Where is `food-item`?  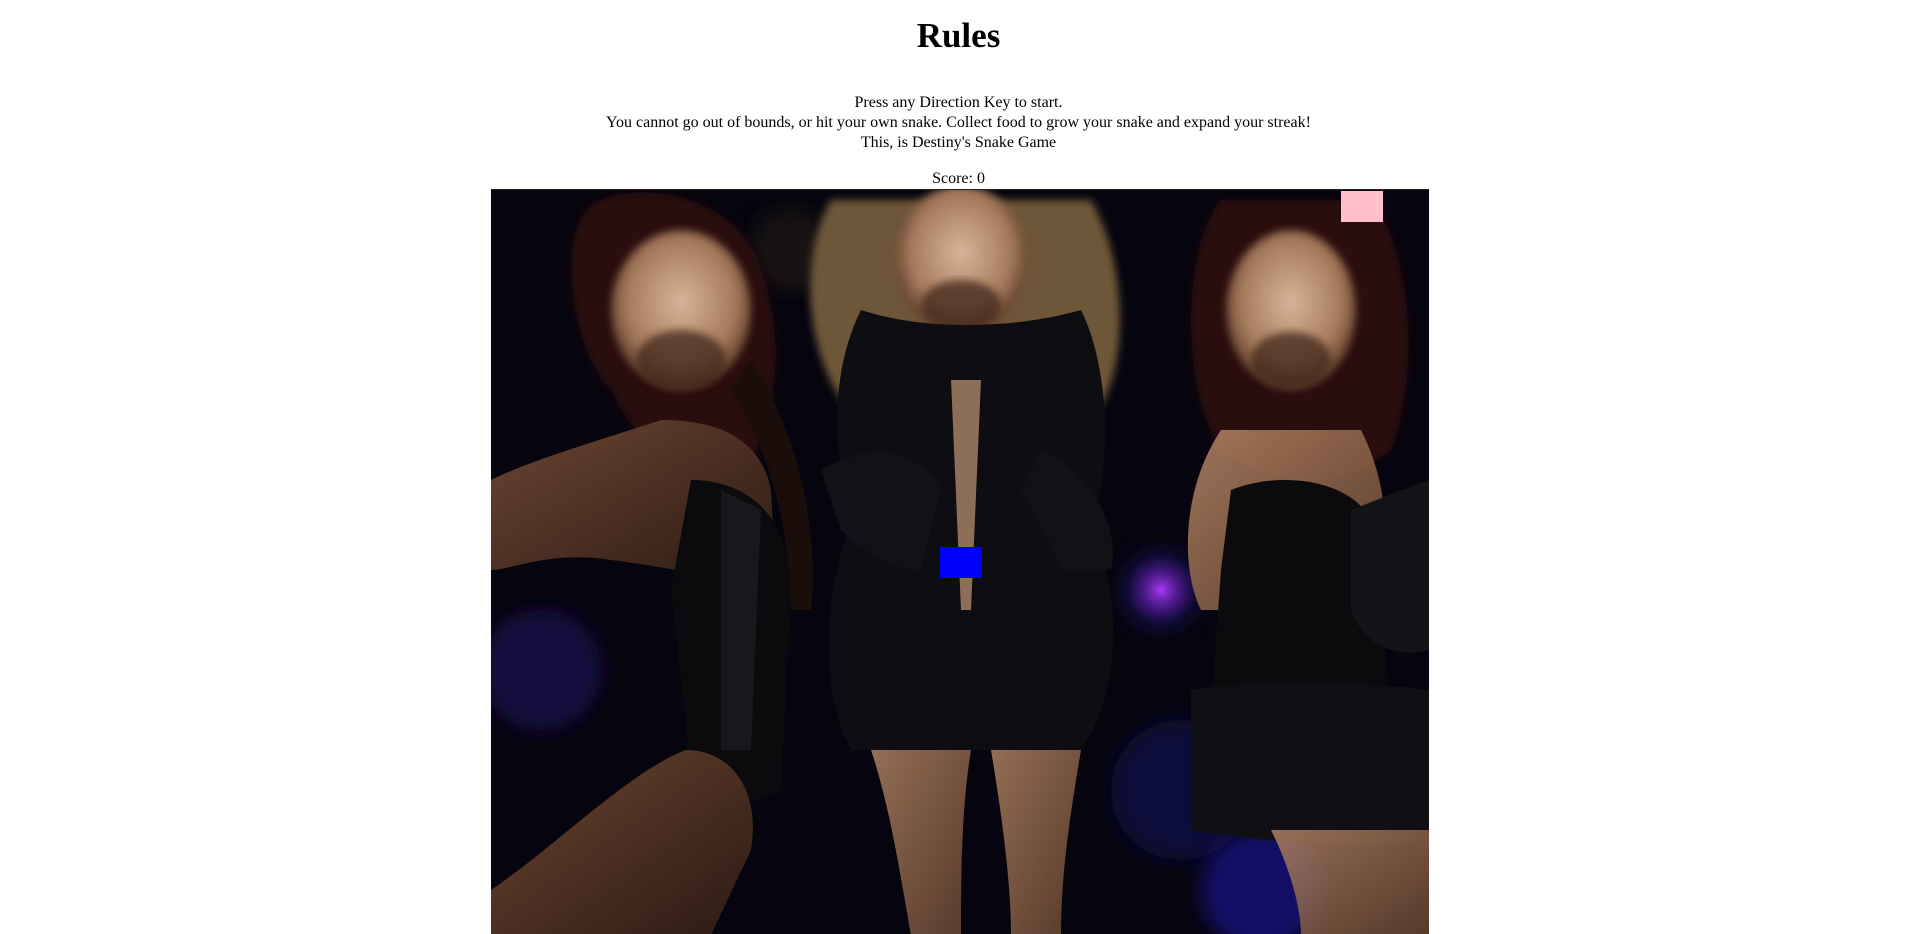 food-item is located at coordinates (1362, 206).